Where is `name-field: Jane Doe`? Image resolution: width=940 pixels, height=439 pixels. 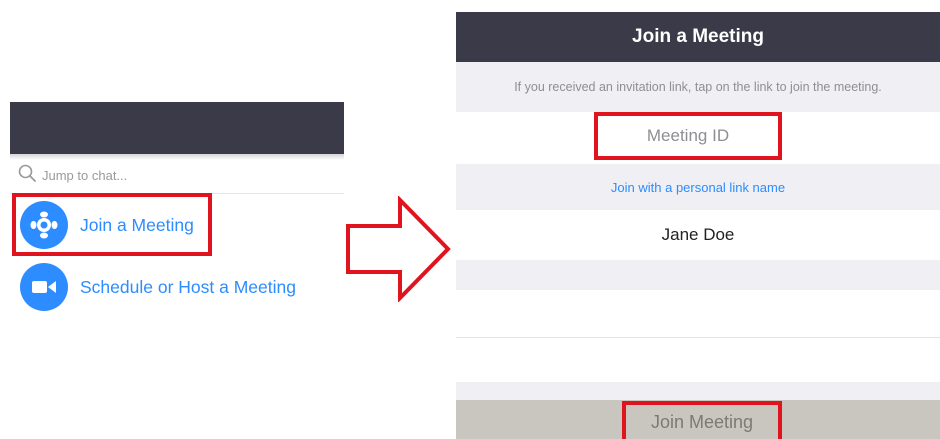
name-field: Jane Doe is located at coordinates (698, 235).